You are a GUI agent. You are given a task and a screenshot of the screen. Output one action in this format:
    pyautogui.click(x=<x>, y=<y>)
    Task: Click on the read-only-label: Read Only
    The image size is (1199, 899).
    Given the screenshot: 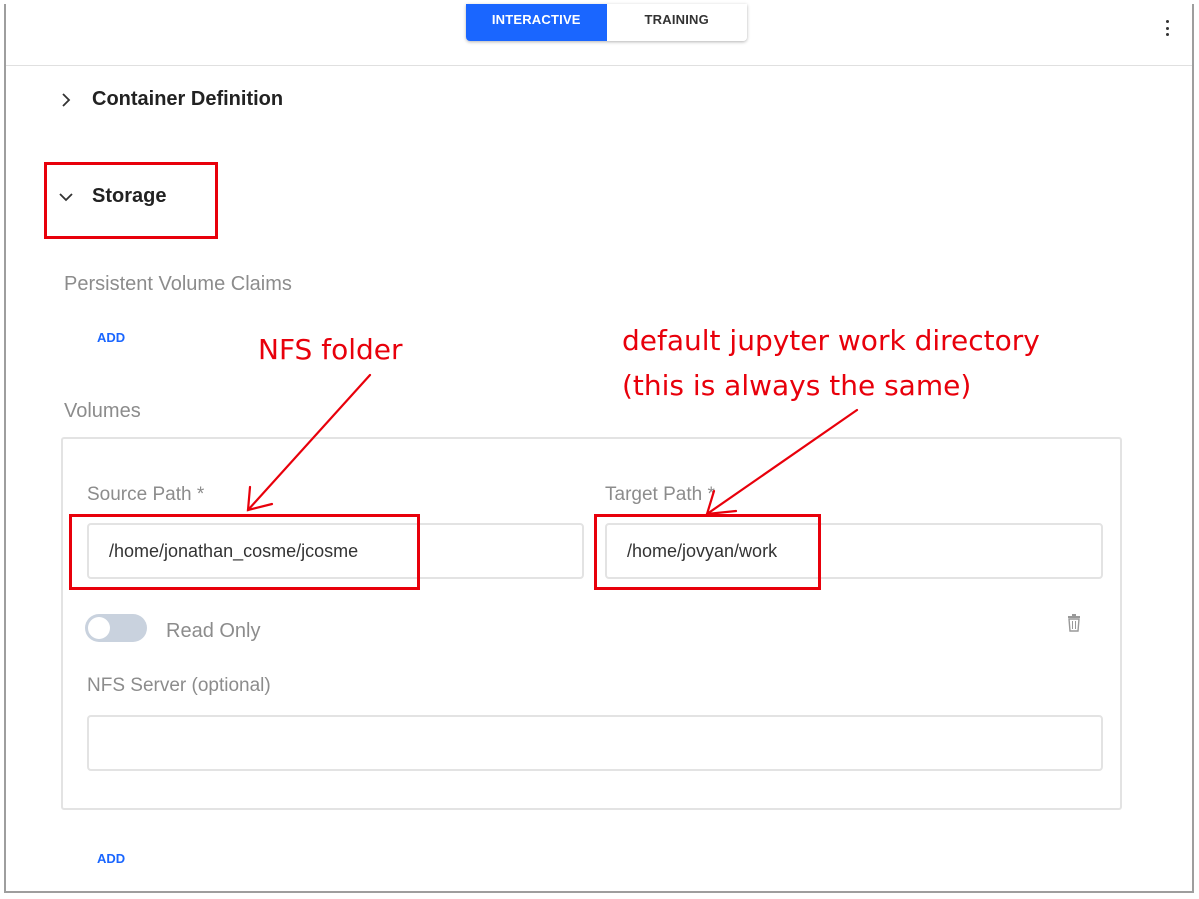 What is the action you would take?
    pyautogui.click(x=213, y=631)
    